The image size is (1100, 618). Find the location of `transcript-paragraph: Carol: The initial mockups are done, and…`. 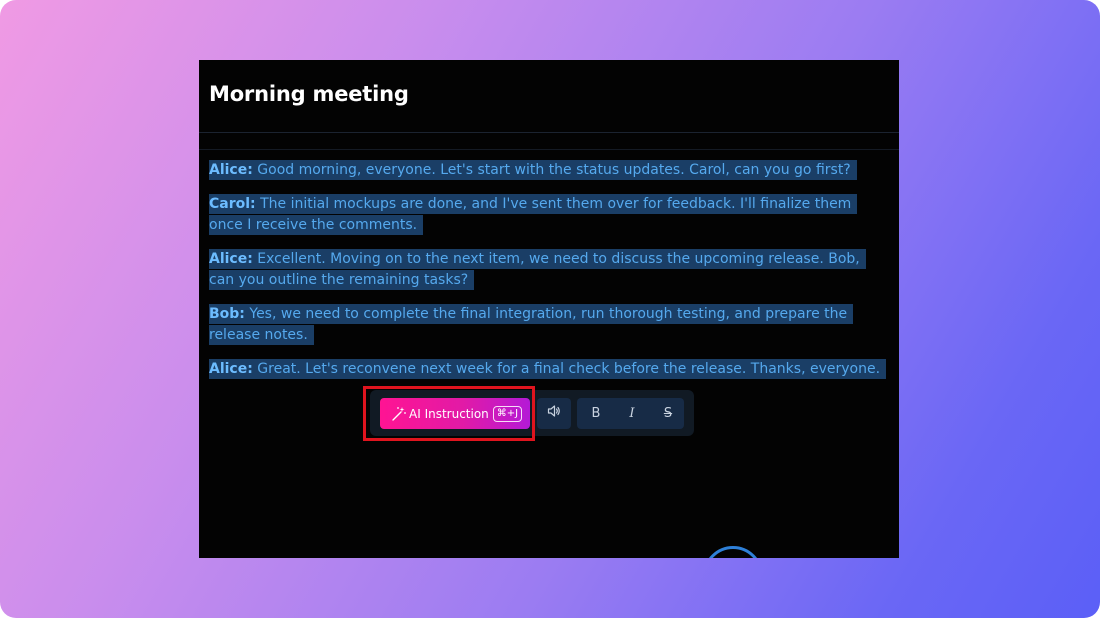

transcript-paragraph: Carol: The initial mockups are done, and… is located at coordinates (549, 215).